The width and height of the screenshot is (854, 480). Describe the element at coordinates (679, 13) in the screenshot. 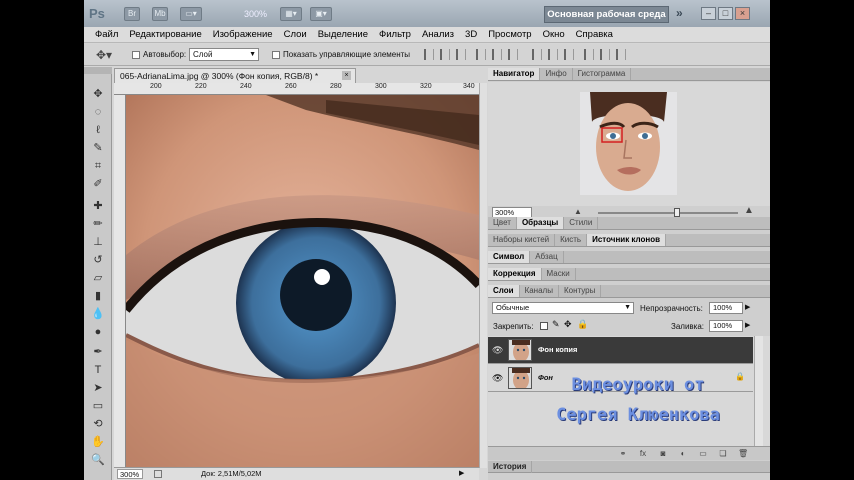

I see `more-workspaces-icon: »` at that location.